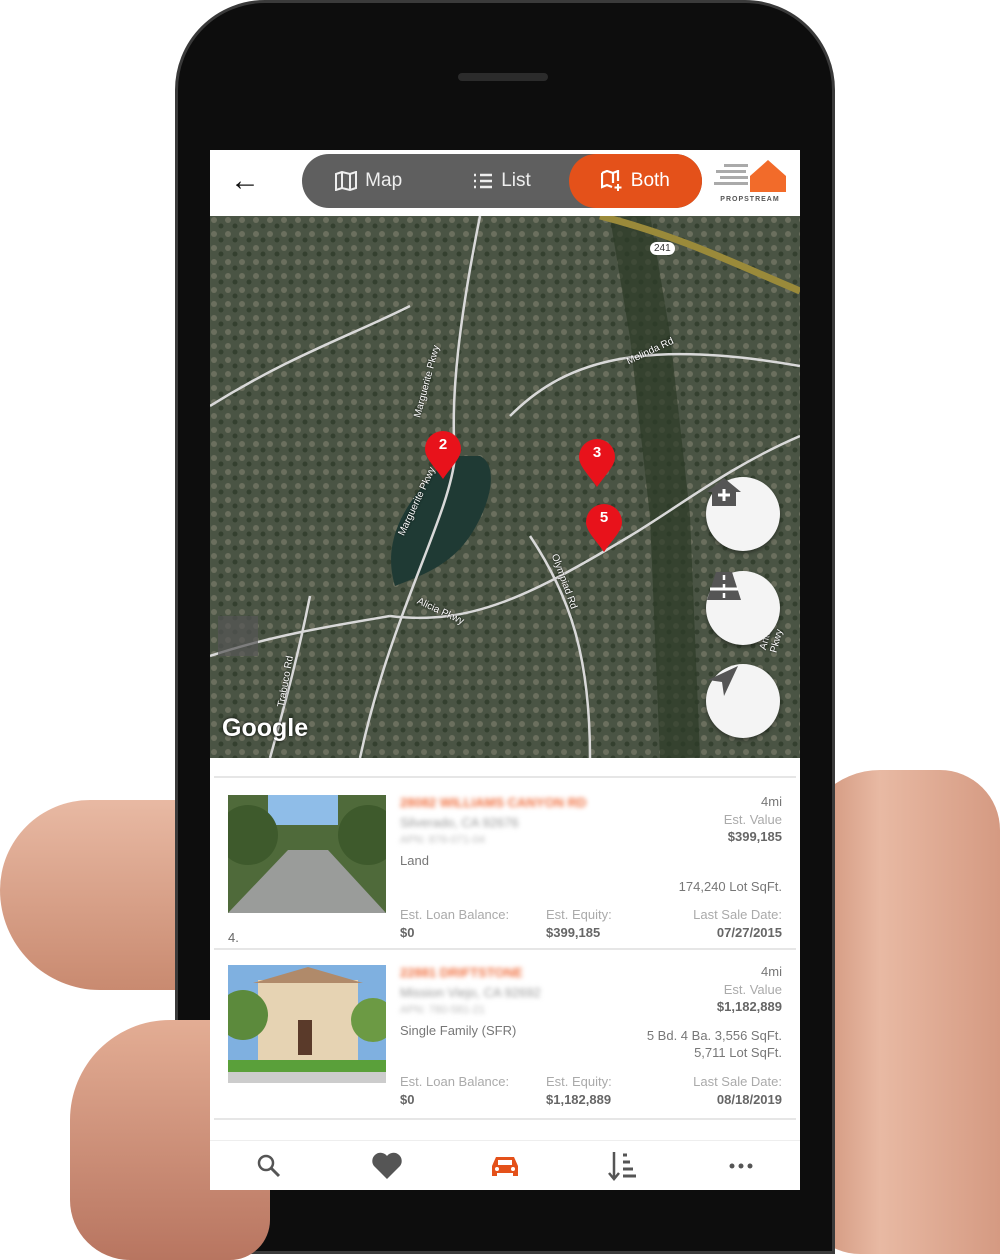 The width and height of the screenshot is (1000, 1260). I want to click on lot-size: 5,711 Lot SqFt., so click(738, 1052).